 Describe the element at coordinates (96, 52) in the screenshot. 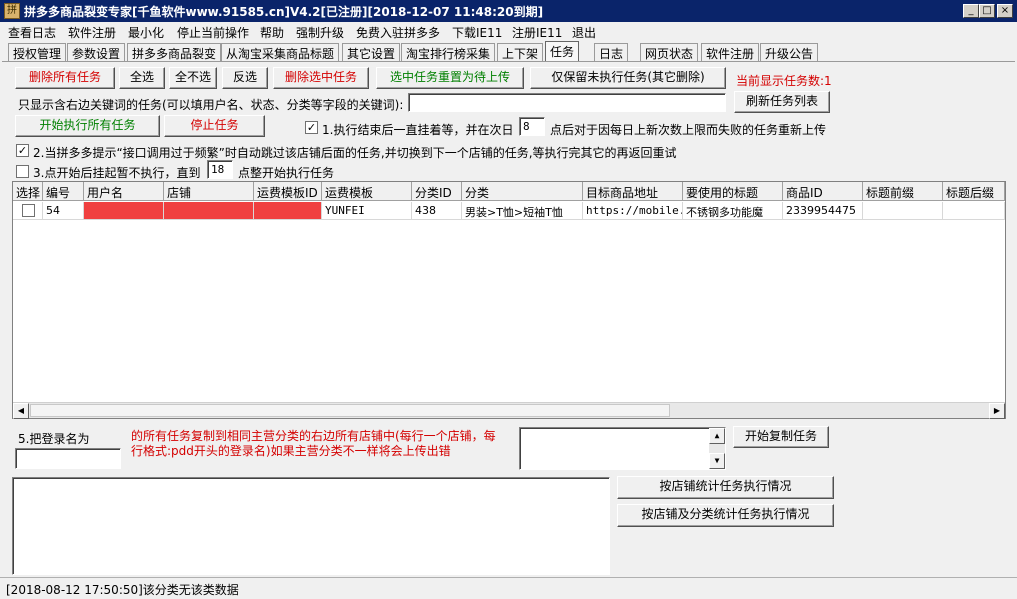

I see `tab-params: 参数设置` at that location.